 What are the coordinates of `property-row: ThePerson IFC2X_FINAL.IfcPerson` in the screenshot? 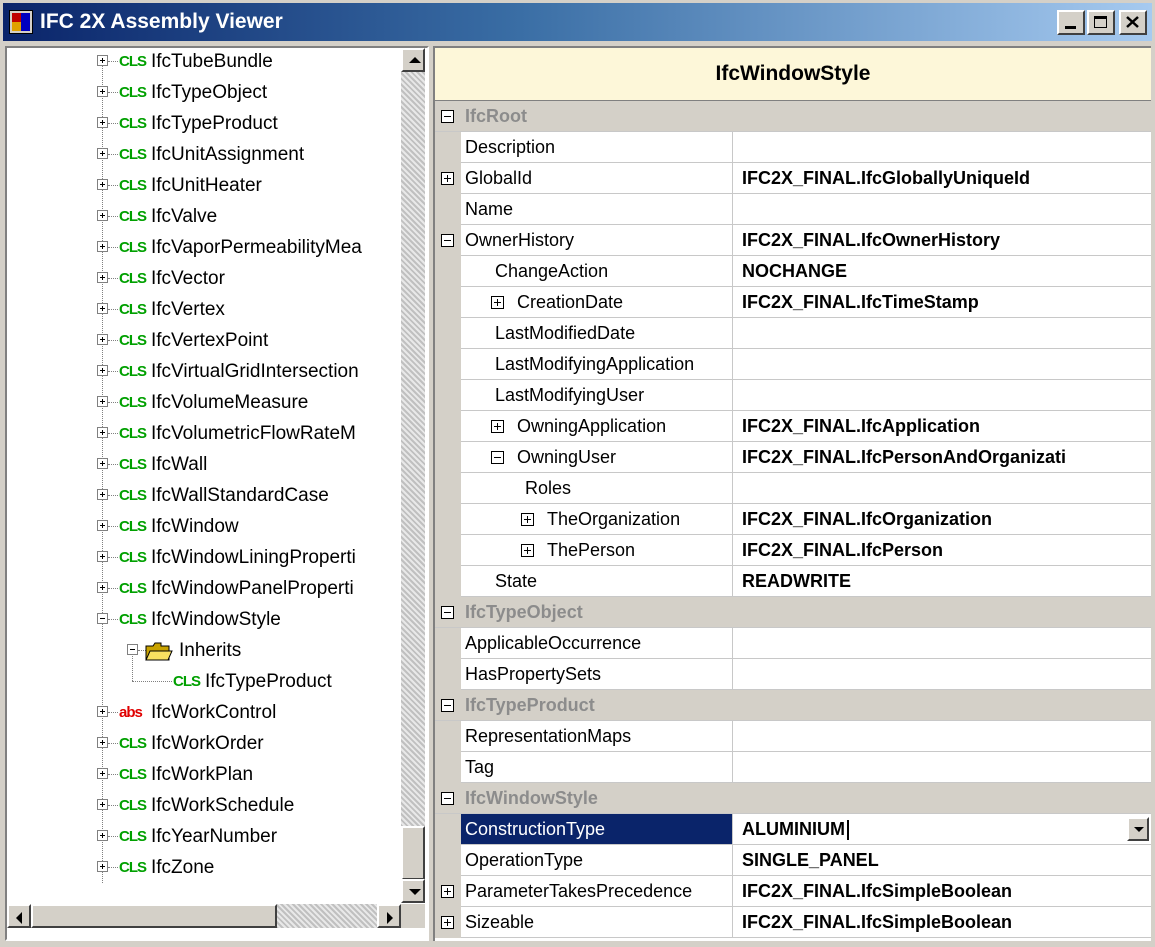 It's located at (793, 550).